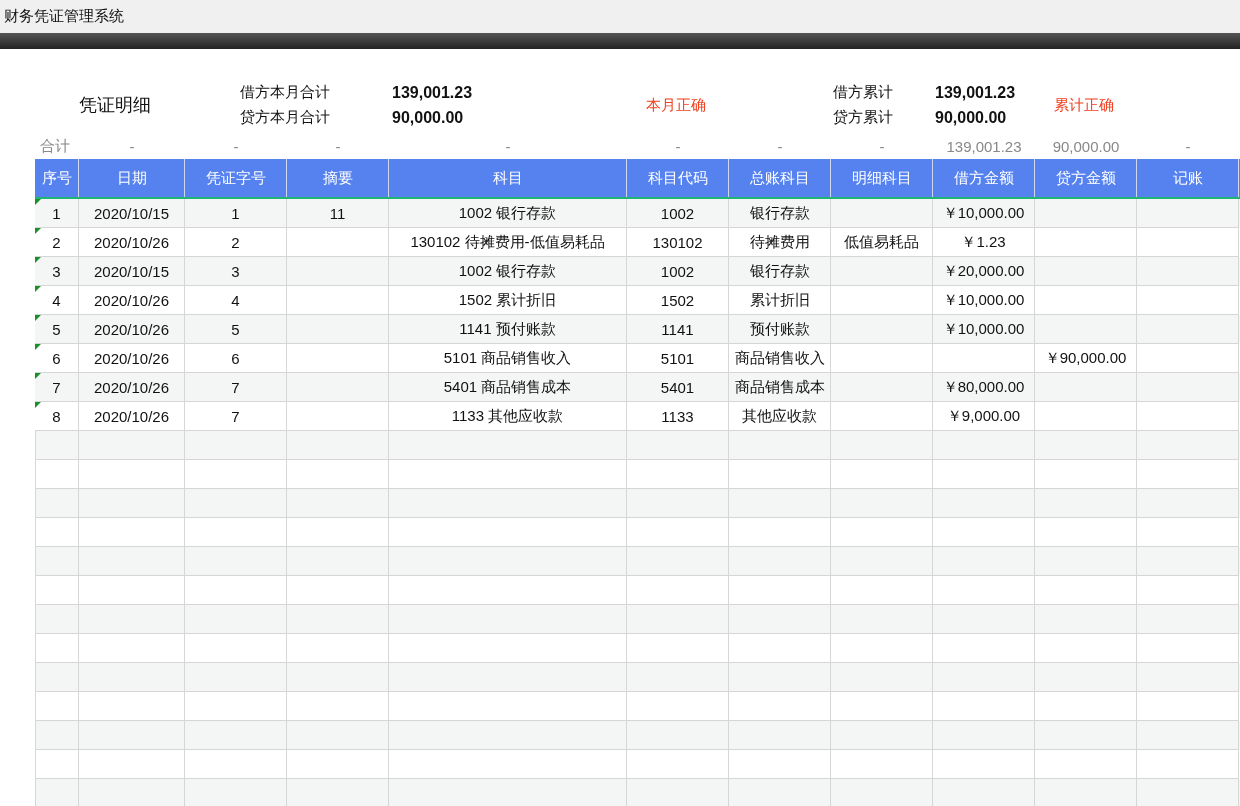 The height and width of the screenshot is (806, 1240). Describe the element at coordinates (64, 16) in the screenshot. I see `window-title: 财务凭证管理系统` at that location.